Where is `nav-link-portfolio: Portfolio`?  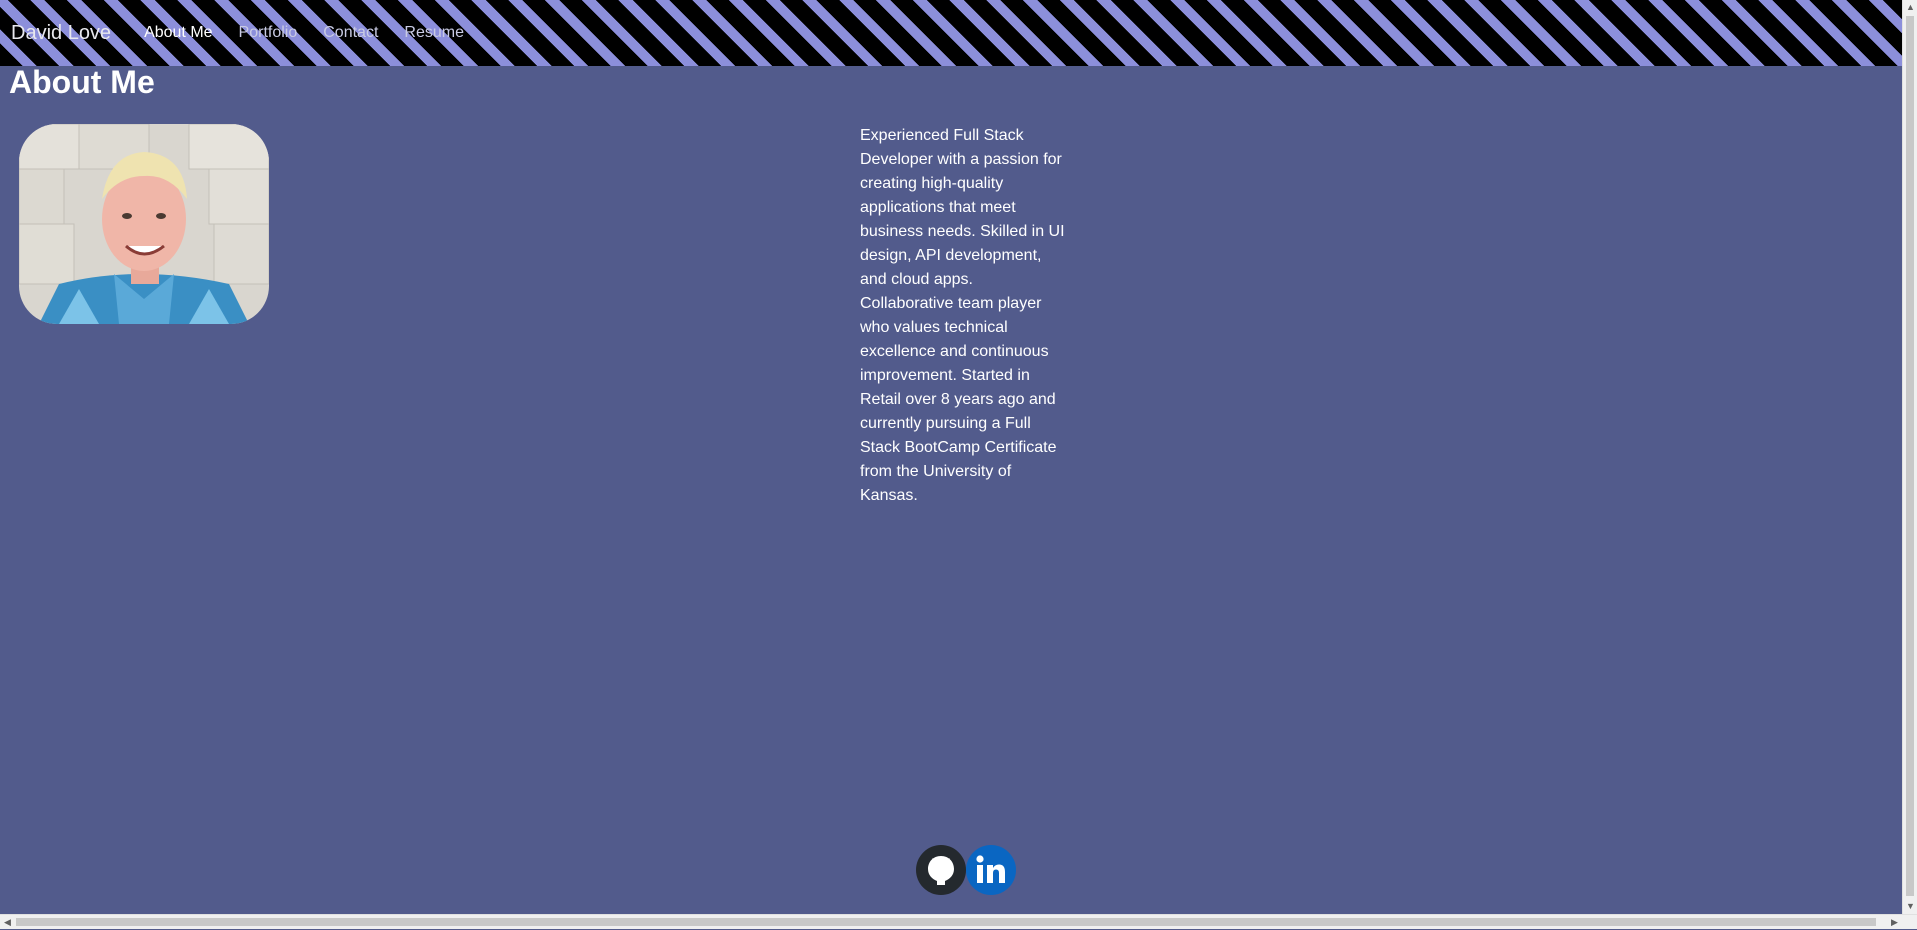 nav-link-portfolio: Portfolio is located at coordinates (268, 33).